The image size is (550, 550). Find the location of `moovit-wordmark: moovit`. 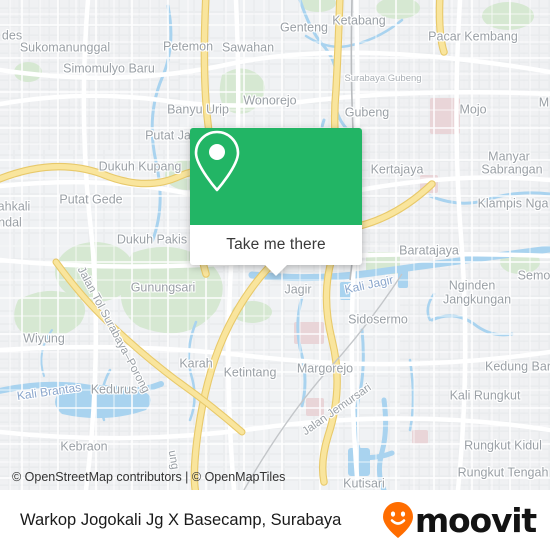

moovit-wordmark: moovit is located at coordinates (475, 520).